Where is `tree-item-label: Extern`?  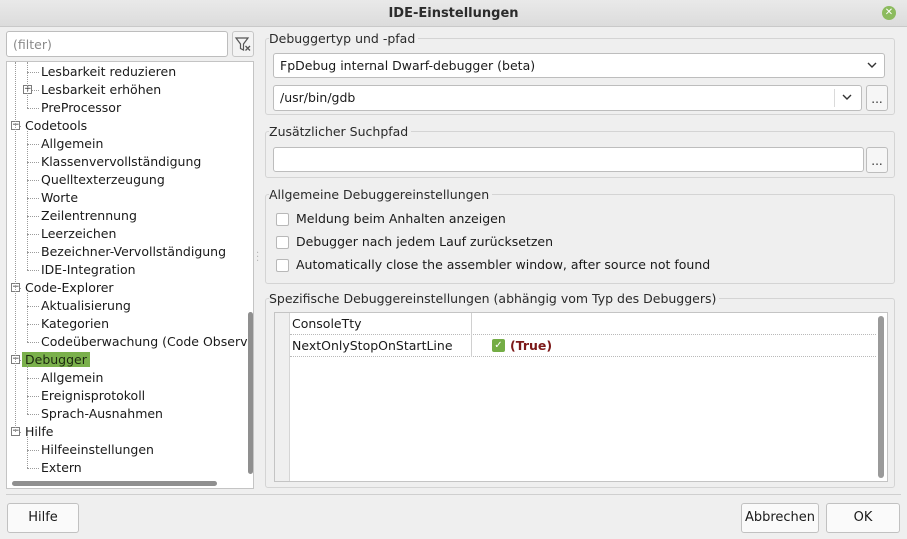
tree-item-label: Extern is located at coordinates (61, 467).